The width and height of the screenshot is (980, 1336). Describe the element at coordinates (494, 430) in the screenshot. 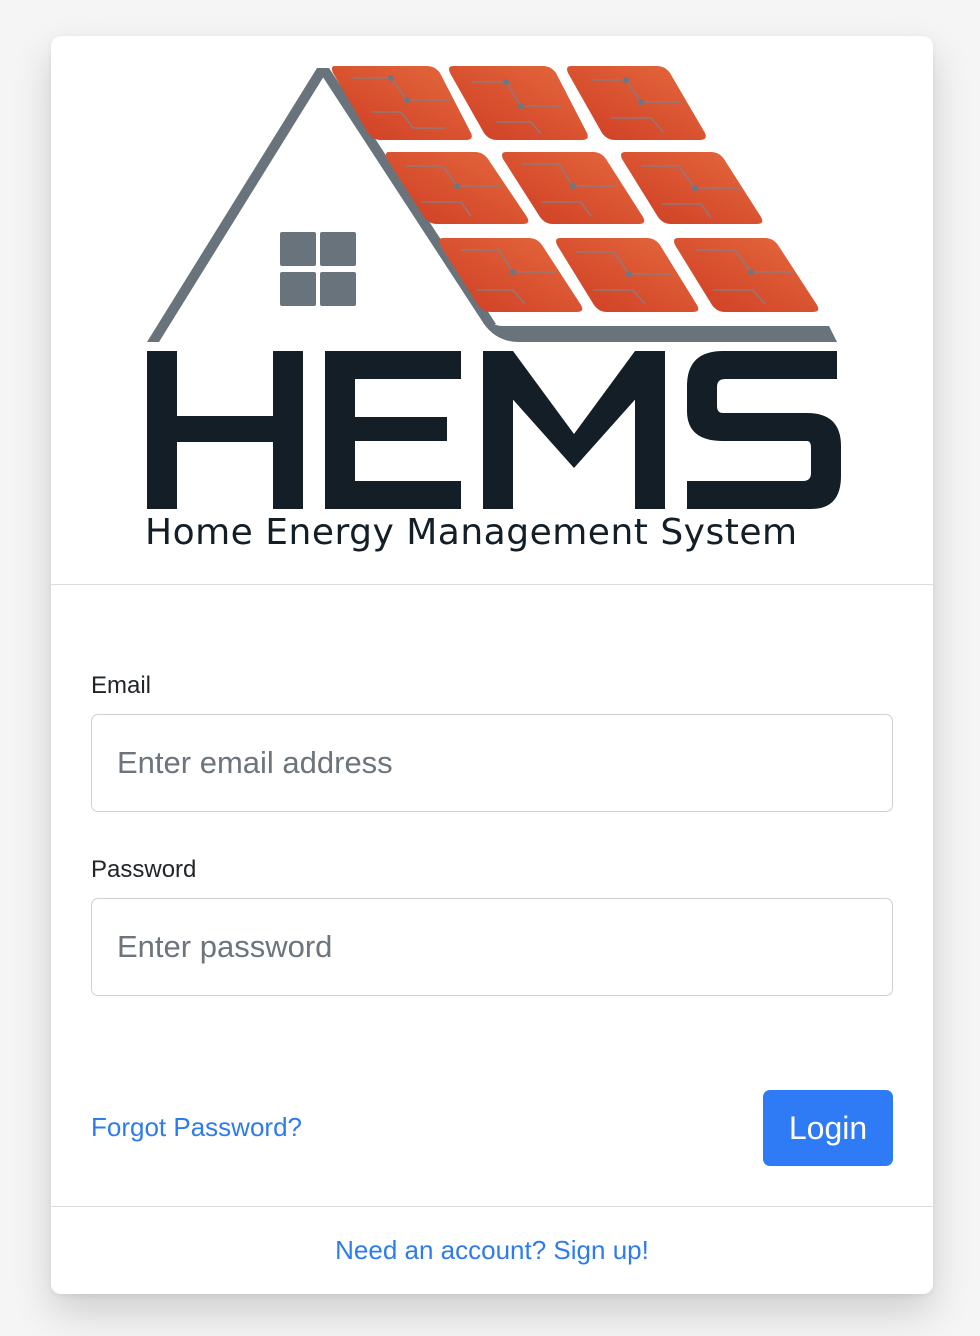

I see `hems-wordmark` at that location.